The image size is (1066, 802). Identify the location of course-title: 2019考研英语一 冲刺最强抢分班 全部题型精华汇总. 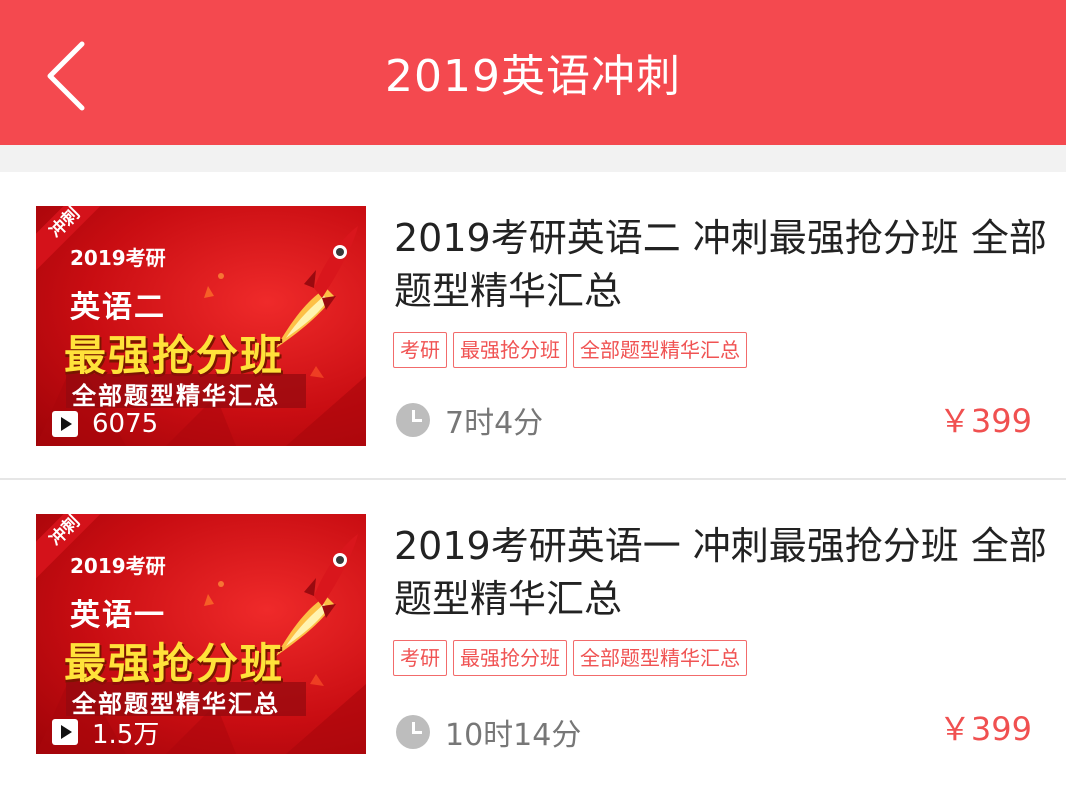
(726, 573).